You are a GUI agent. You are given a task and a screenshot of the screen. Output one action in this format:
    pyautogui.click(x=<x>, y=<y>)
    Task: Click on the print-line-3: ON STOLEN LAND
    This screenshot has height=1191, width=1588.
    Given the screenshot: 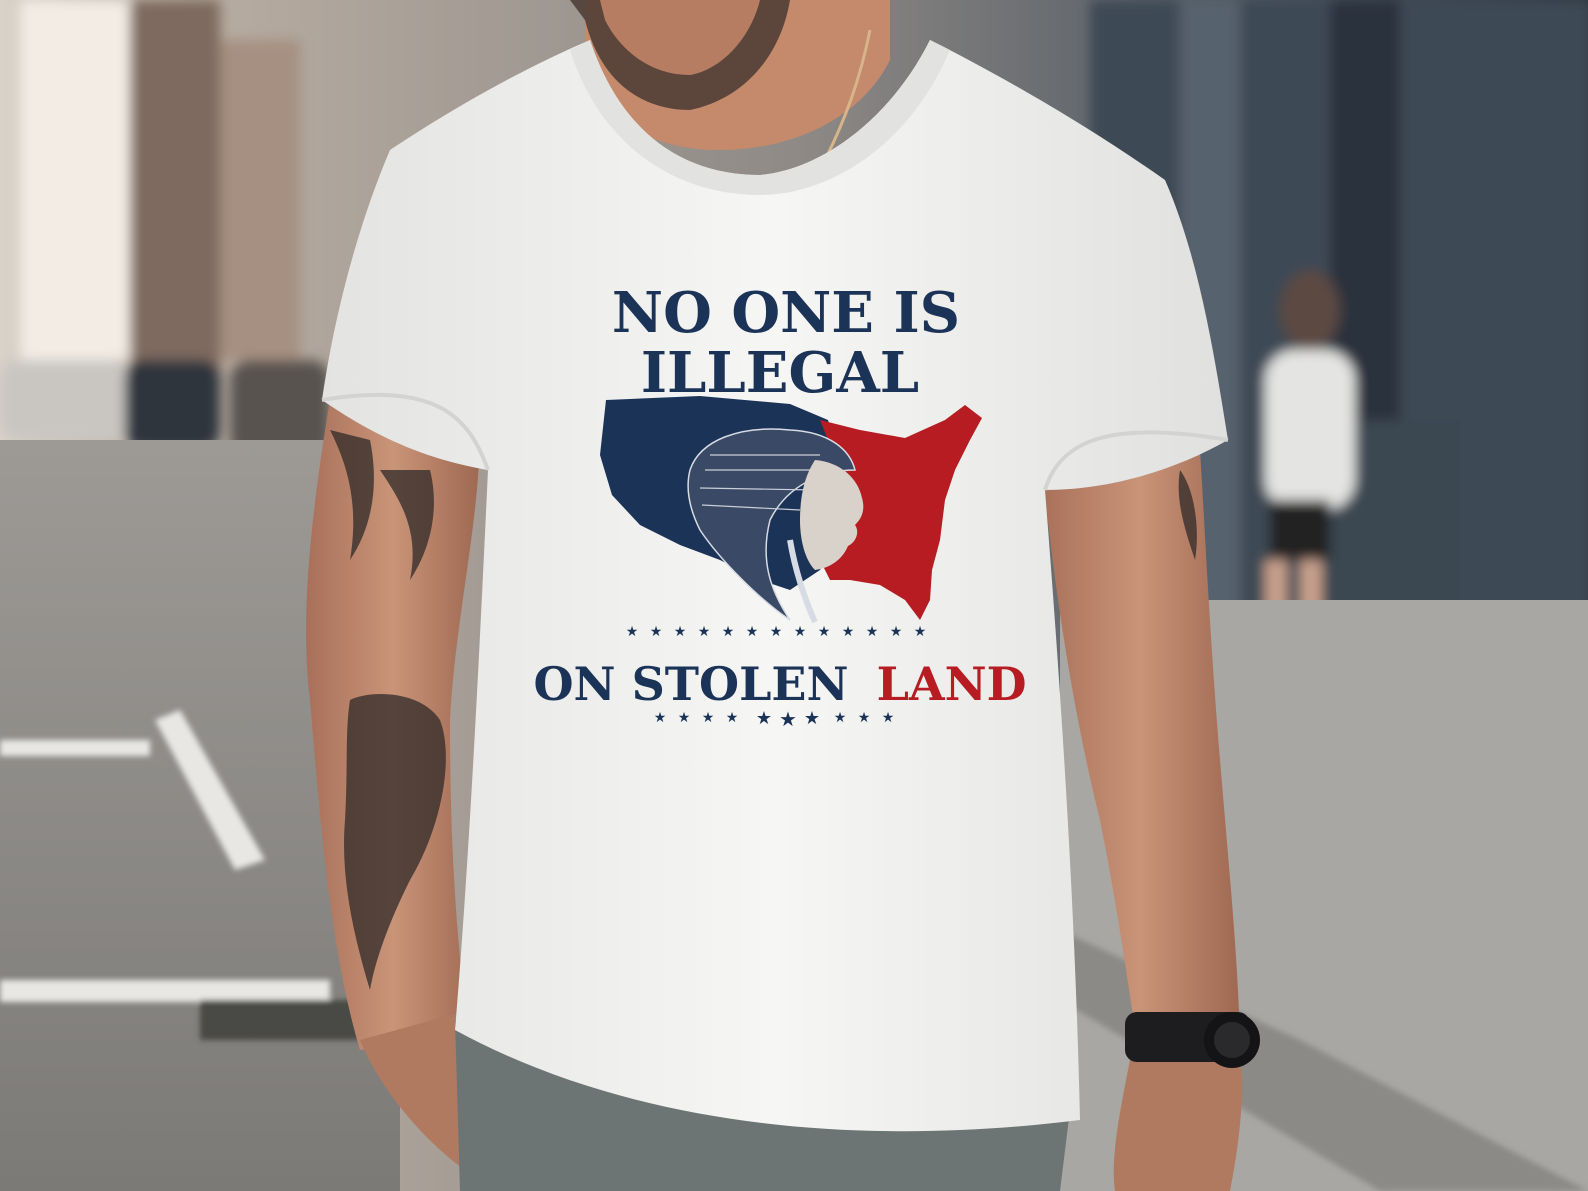 What is the action you would take?
    pyautogui.click(x=779, y=684)
    